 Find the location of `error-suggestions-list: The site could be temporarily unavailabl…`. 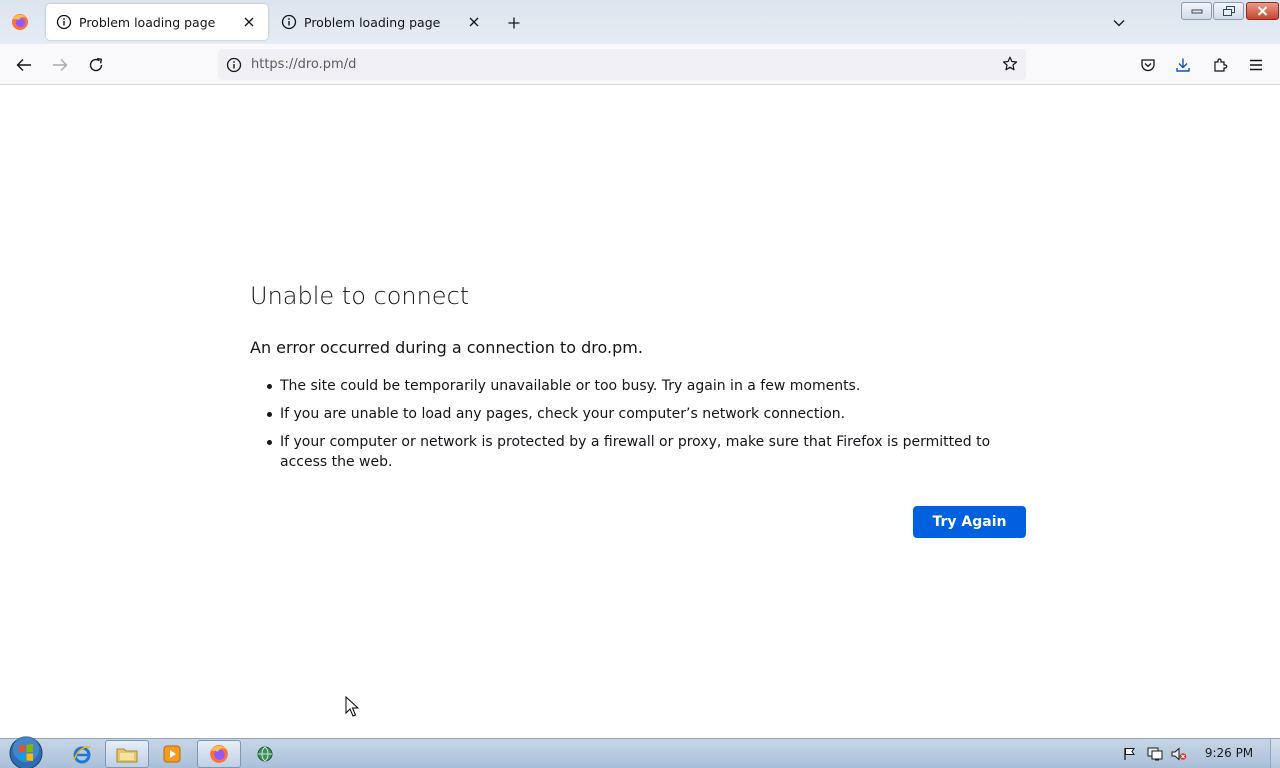

error-suggestions-list: The site could be temporarily unavailabl… is located at coordinates (647, 428).